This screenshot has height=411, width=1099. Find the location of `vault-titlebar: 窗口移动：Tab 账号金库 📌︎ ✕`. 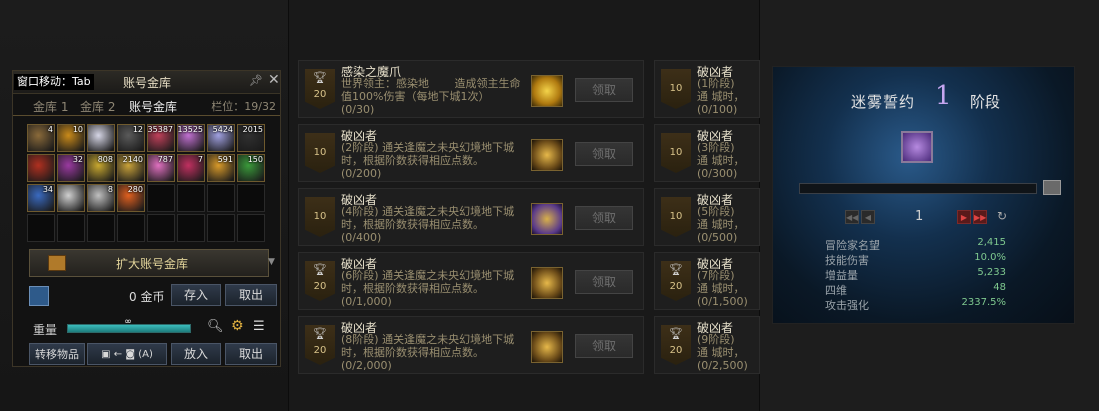

vault-titlebar: 窗口移动：Tab 账号金库 📌︎ ✕ is located at coordinates (146, 82).